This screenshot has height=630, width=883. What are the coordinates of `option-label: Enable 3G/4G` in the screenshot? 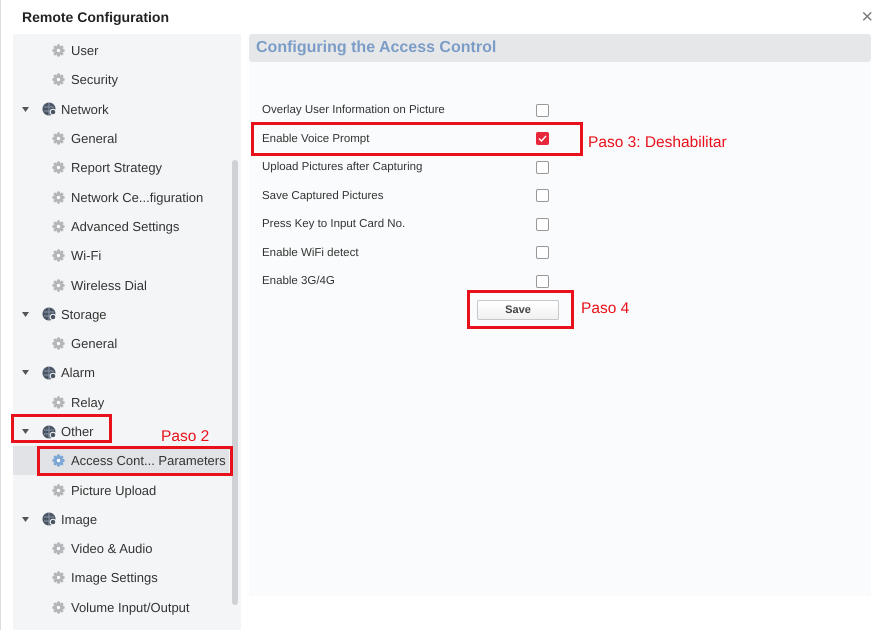 It's located at (299, 281).